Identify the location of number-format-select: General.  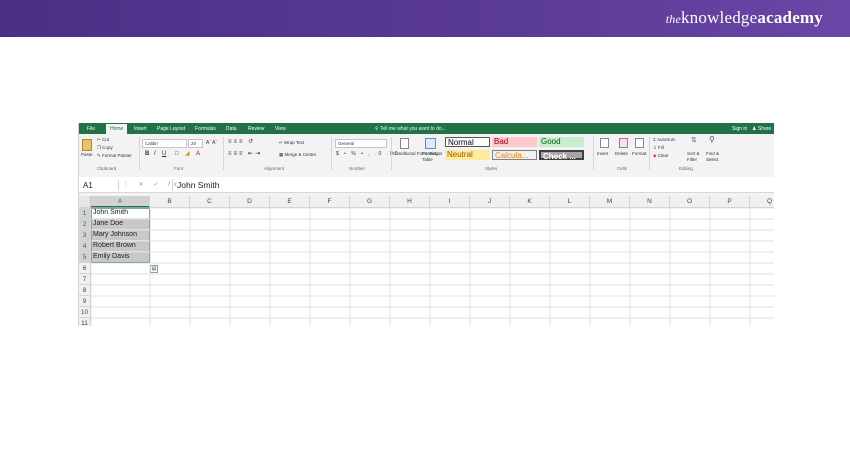
(361, 143).